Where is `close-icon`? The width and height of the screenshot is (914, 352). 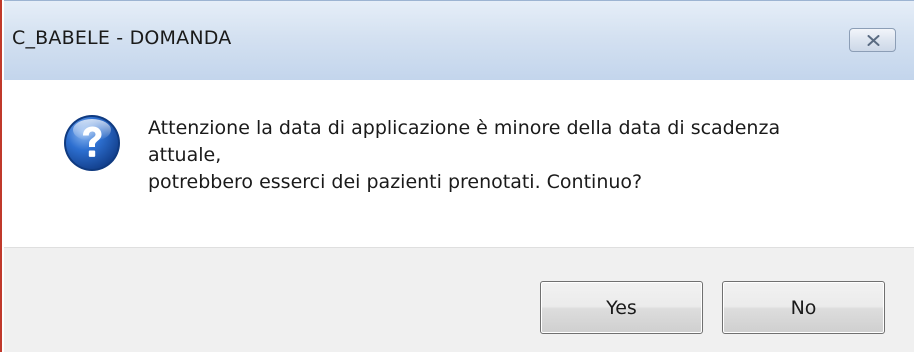
close-icon is located at coordinates (873, 40).